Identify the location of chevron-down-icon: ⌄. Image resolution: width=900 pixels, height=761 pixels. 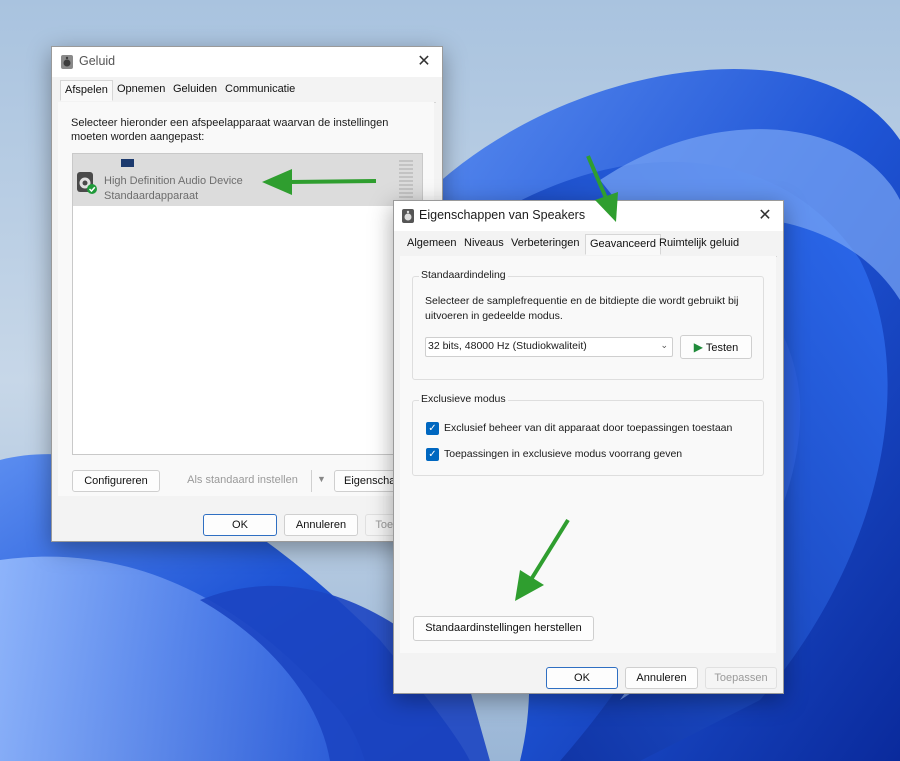
(664, 345).